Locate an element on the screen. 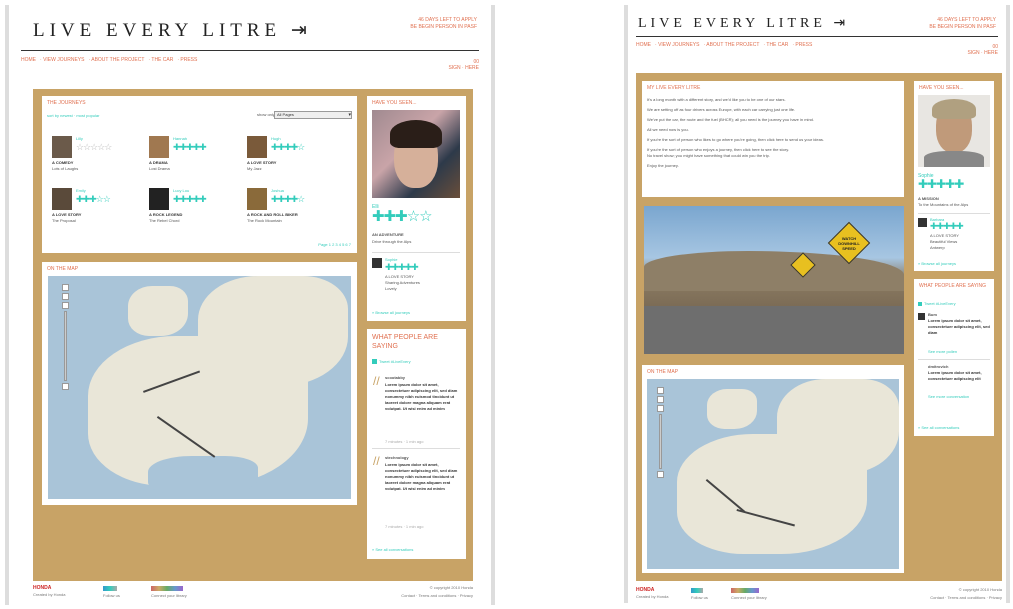 This screenshot has width=1013, height=609. user-genre: A LOVE STORY is located at coordinates (67, 214).